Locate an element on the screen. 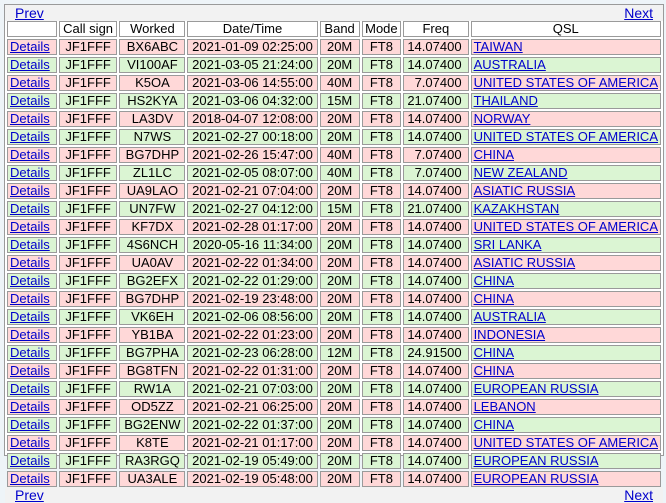 The height and width of the screenshot is (503, 666). header-worked: Worked is located at coordinates (152, 29).